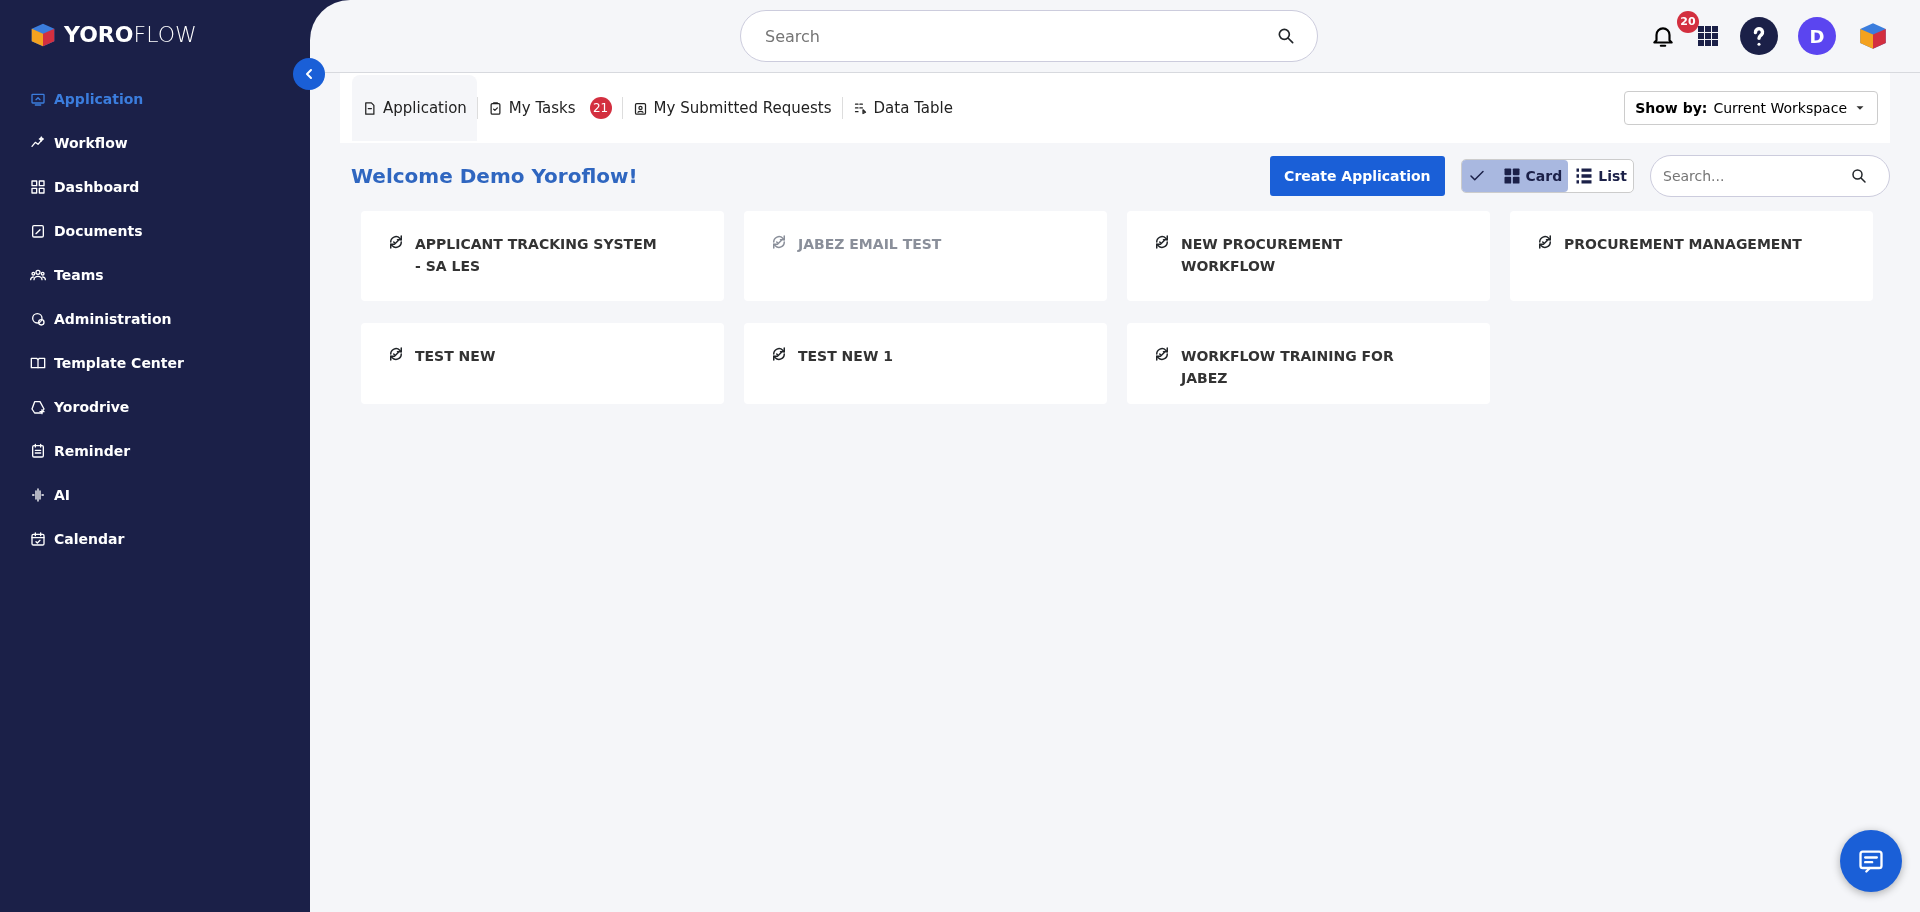  I want to click on application-card: WORKFLOW TRAINING FOR JABEZ, so click(1308, 363).